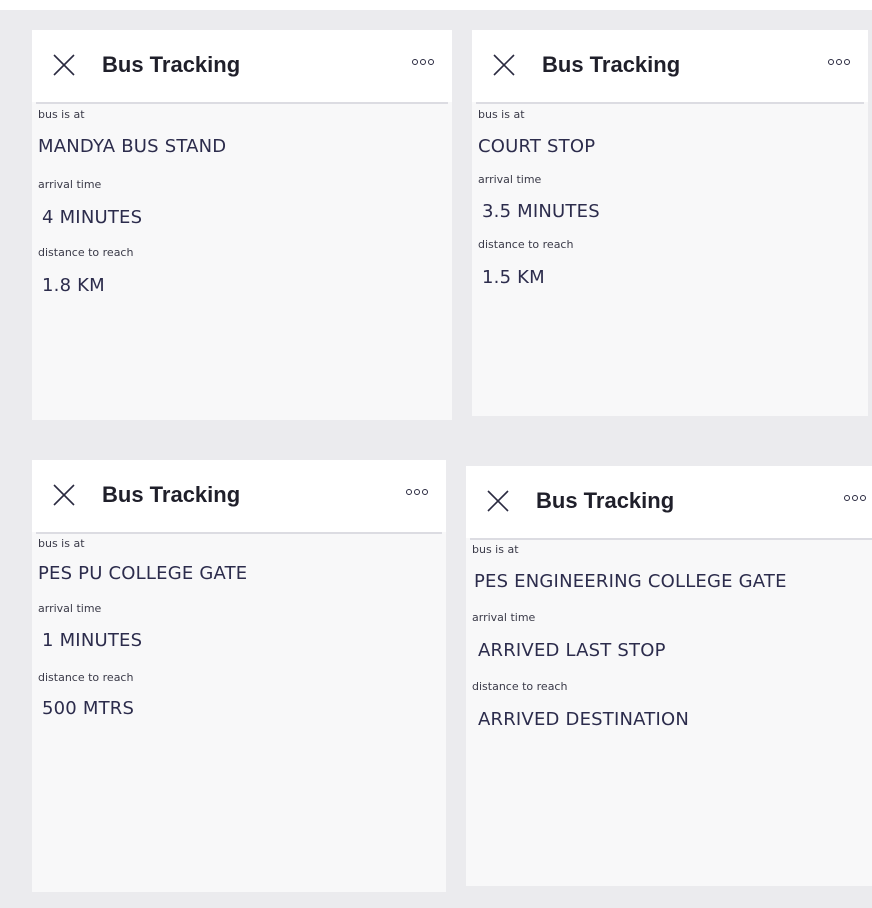 This screenshot has height=908, width=872. I want to click on bus-location-value: COURT STOP, so click(537, 146).